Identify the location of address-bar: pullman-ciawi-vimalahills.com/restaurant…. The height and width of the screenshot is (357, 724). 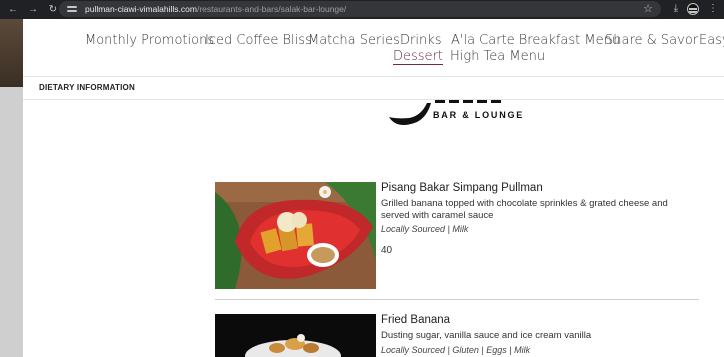
(360, 9).